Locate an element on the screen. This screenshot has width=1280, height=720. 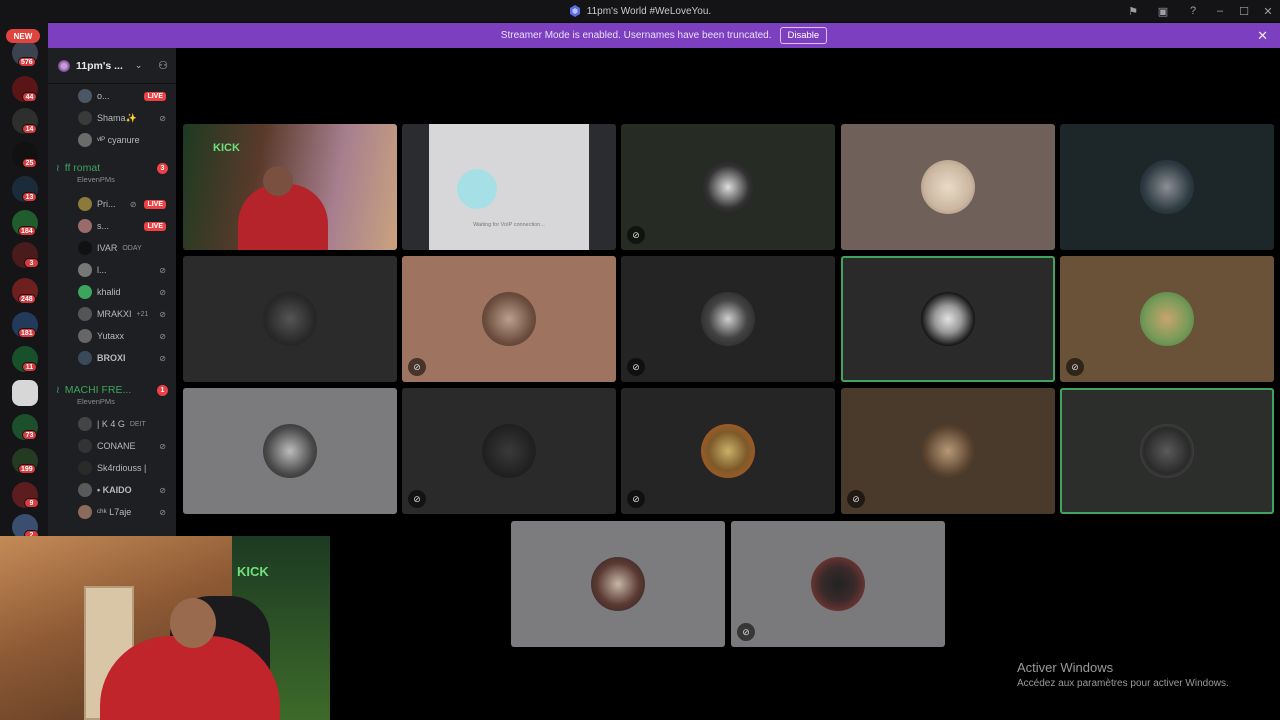
screen-share-icon: ▣ is located at coordinates (1163, 11).